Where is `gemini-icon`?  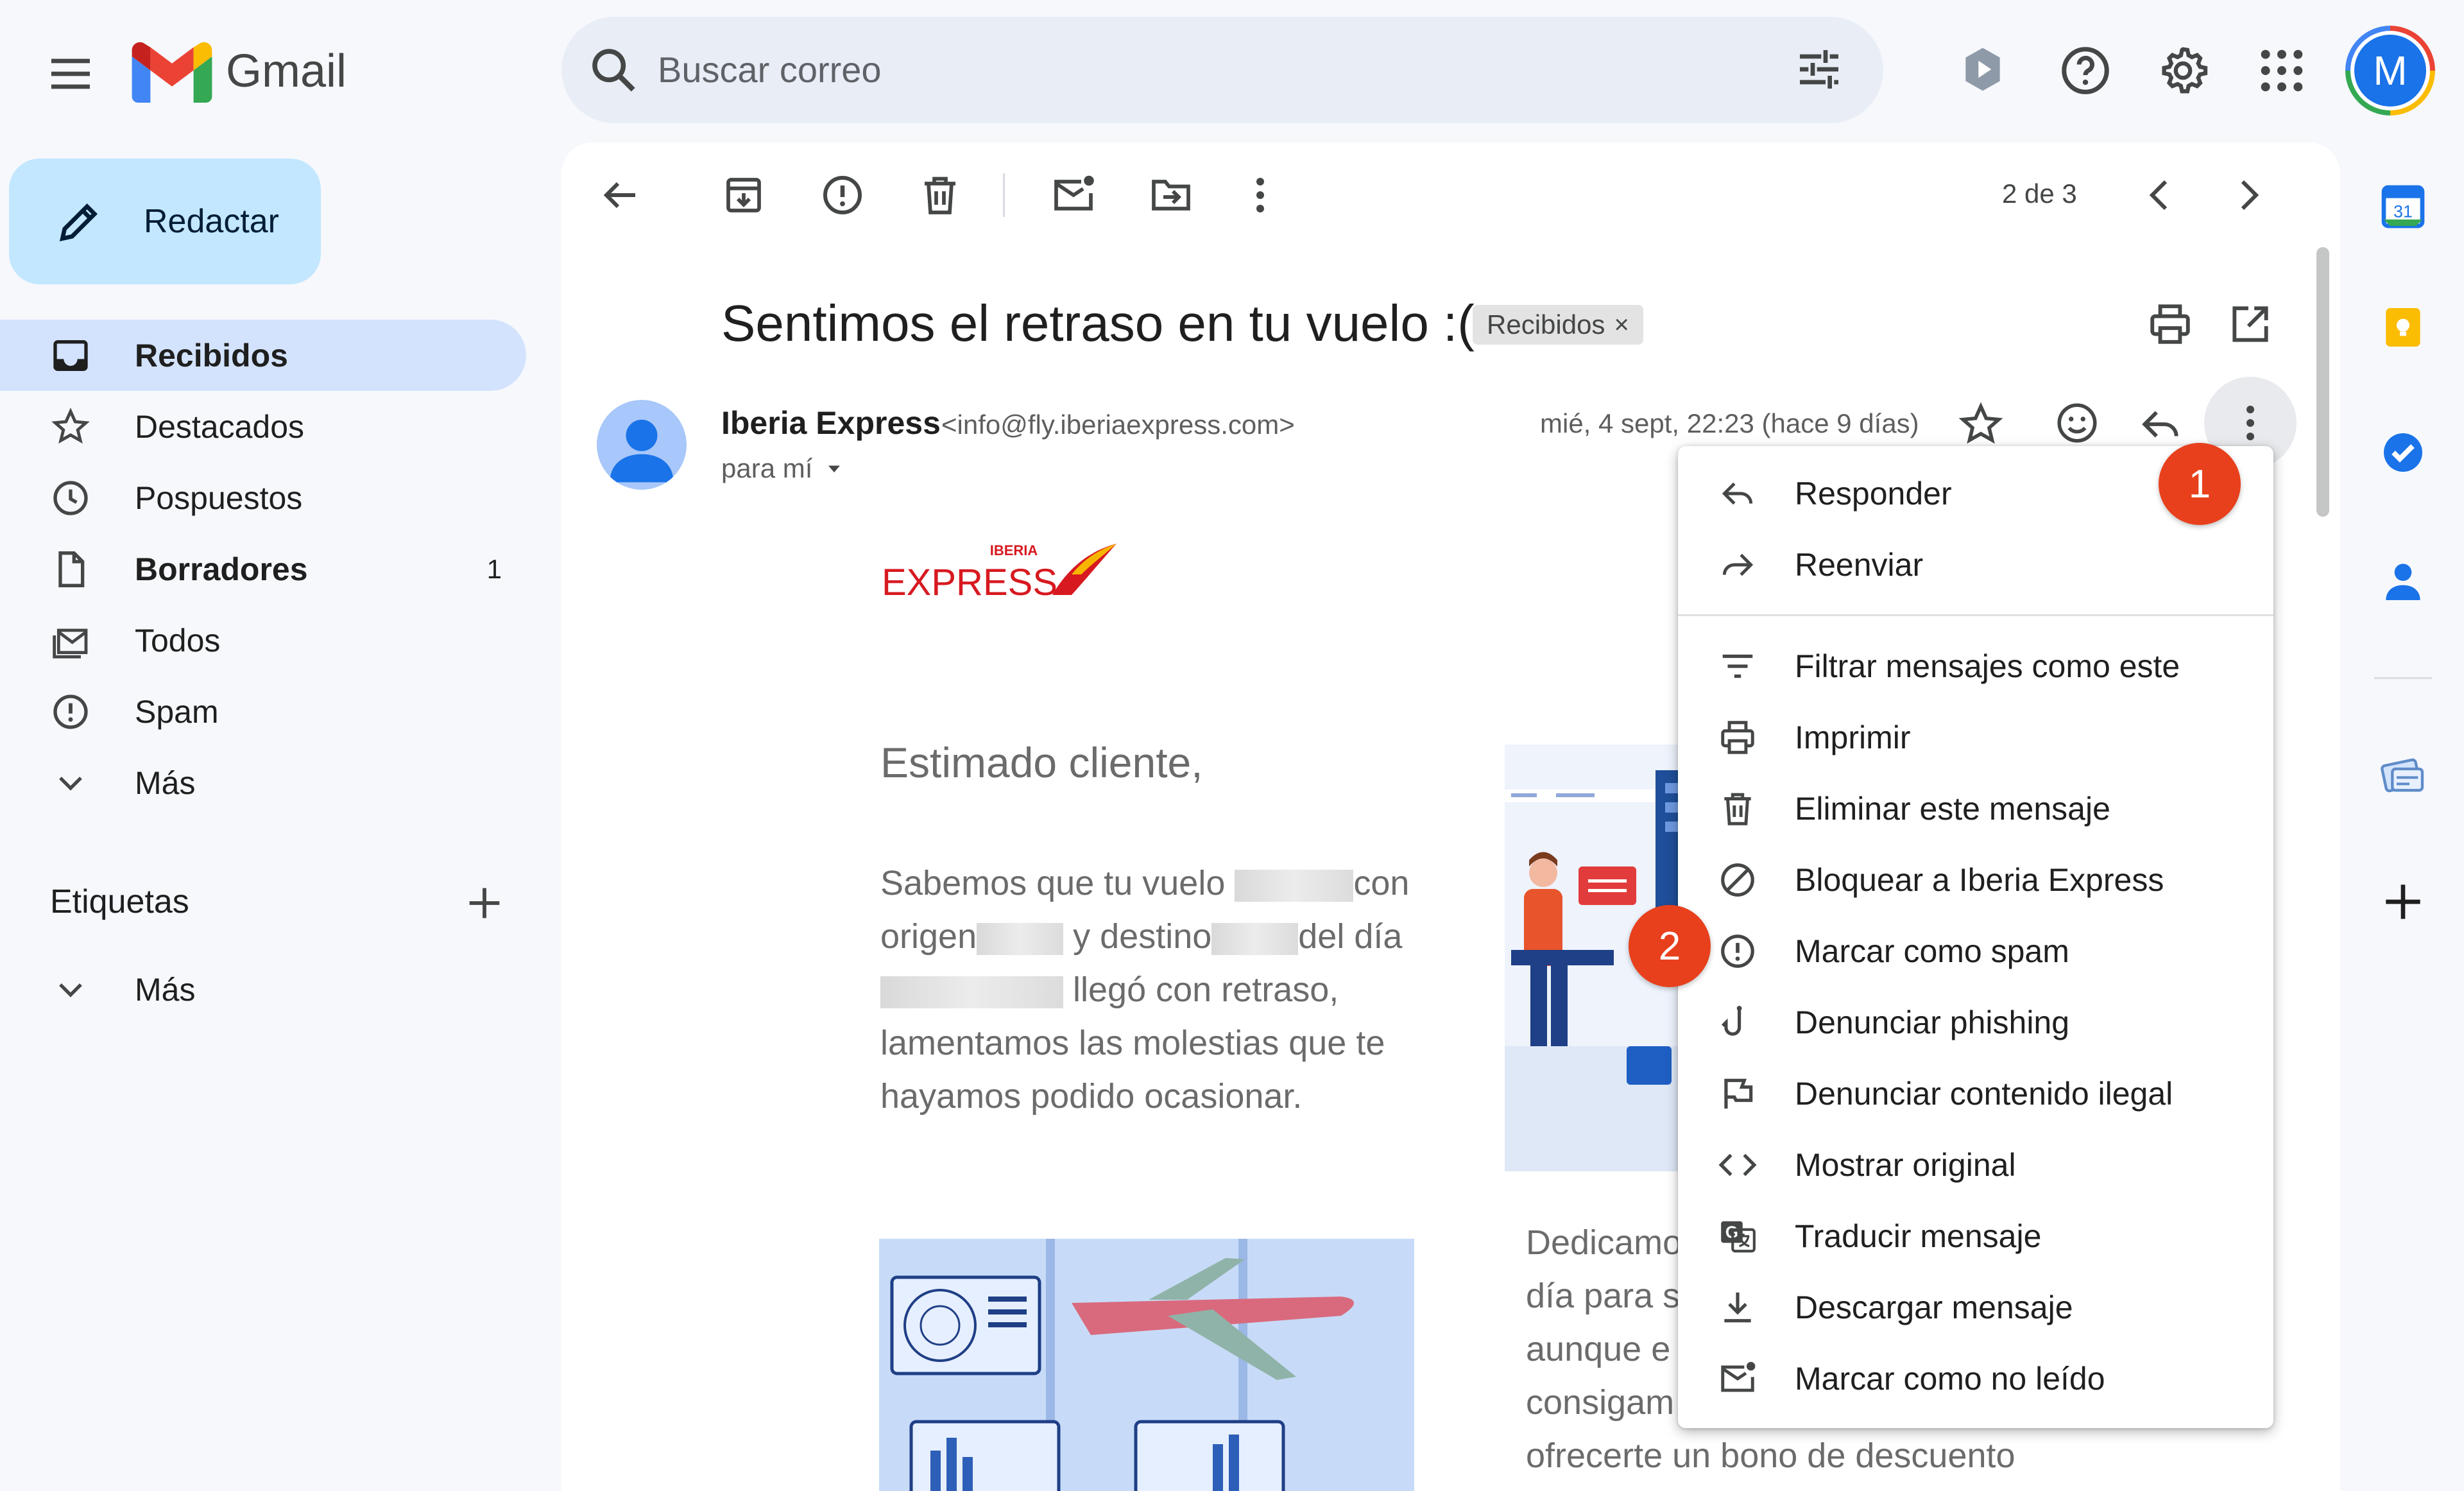
gemini-icon is located at coordinates (1983, 69).